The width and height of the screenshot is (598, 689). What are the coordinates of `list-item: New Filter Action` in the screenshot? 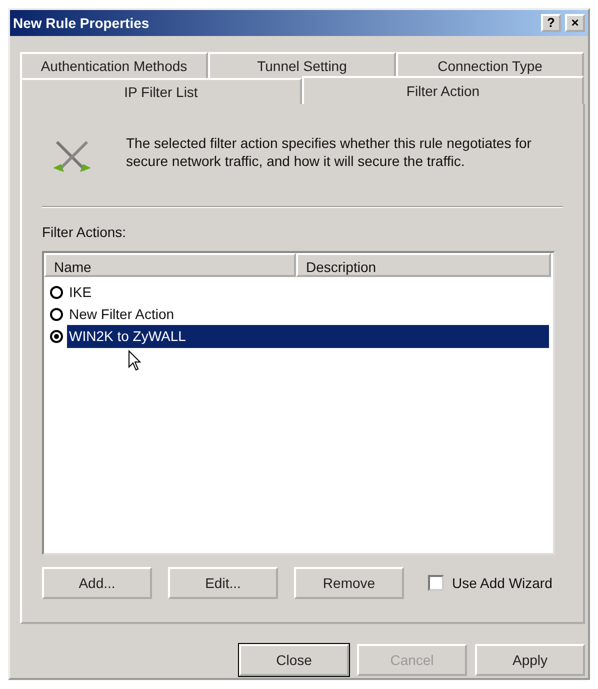 It's located at (121, 314).